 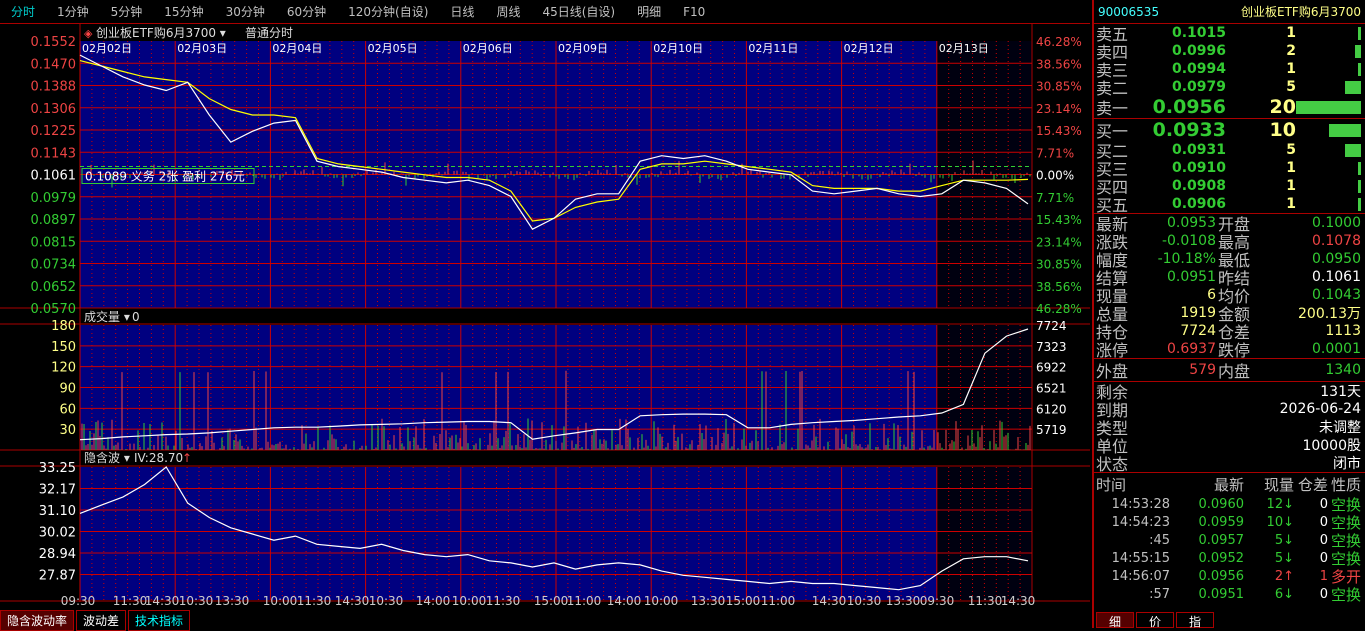 I want to click on order-level: 卖四 0.0996 2, so click(x=1229, y=52).